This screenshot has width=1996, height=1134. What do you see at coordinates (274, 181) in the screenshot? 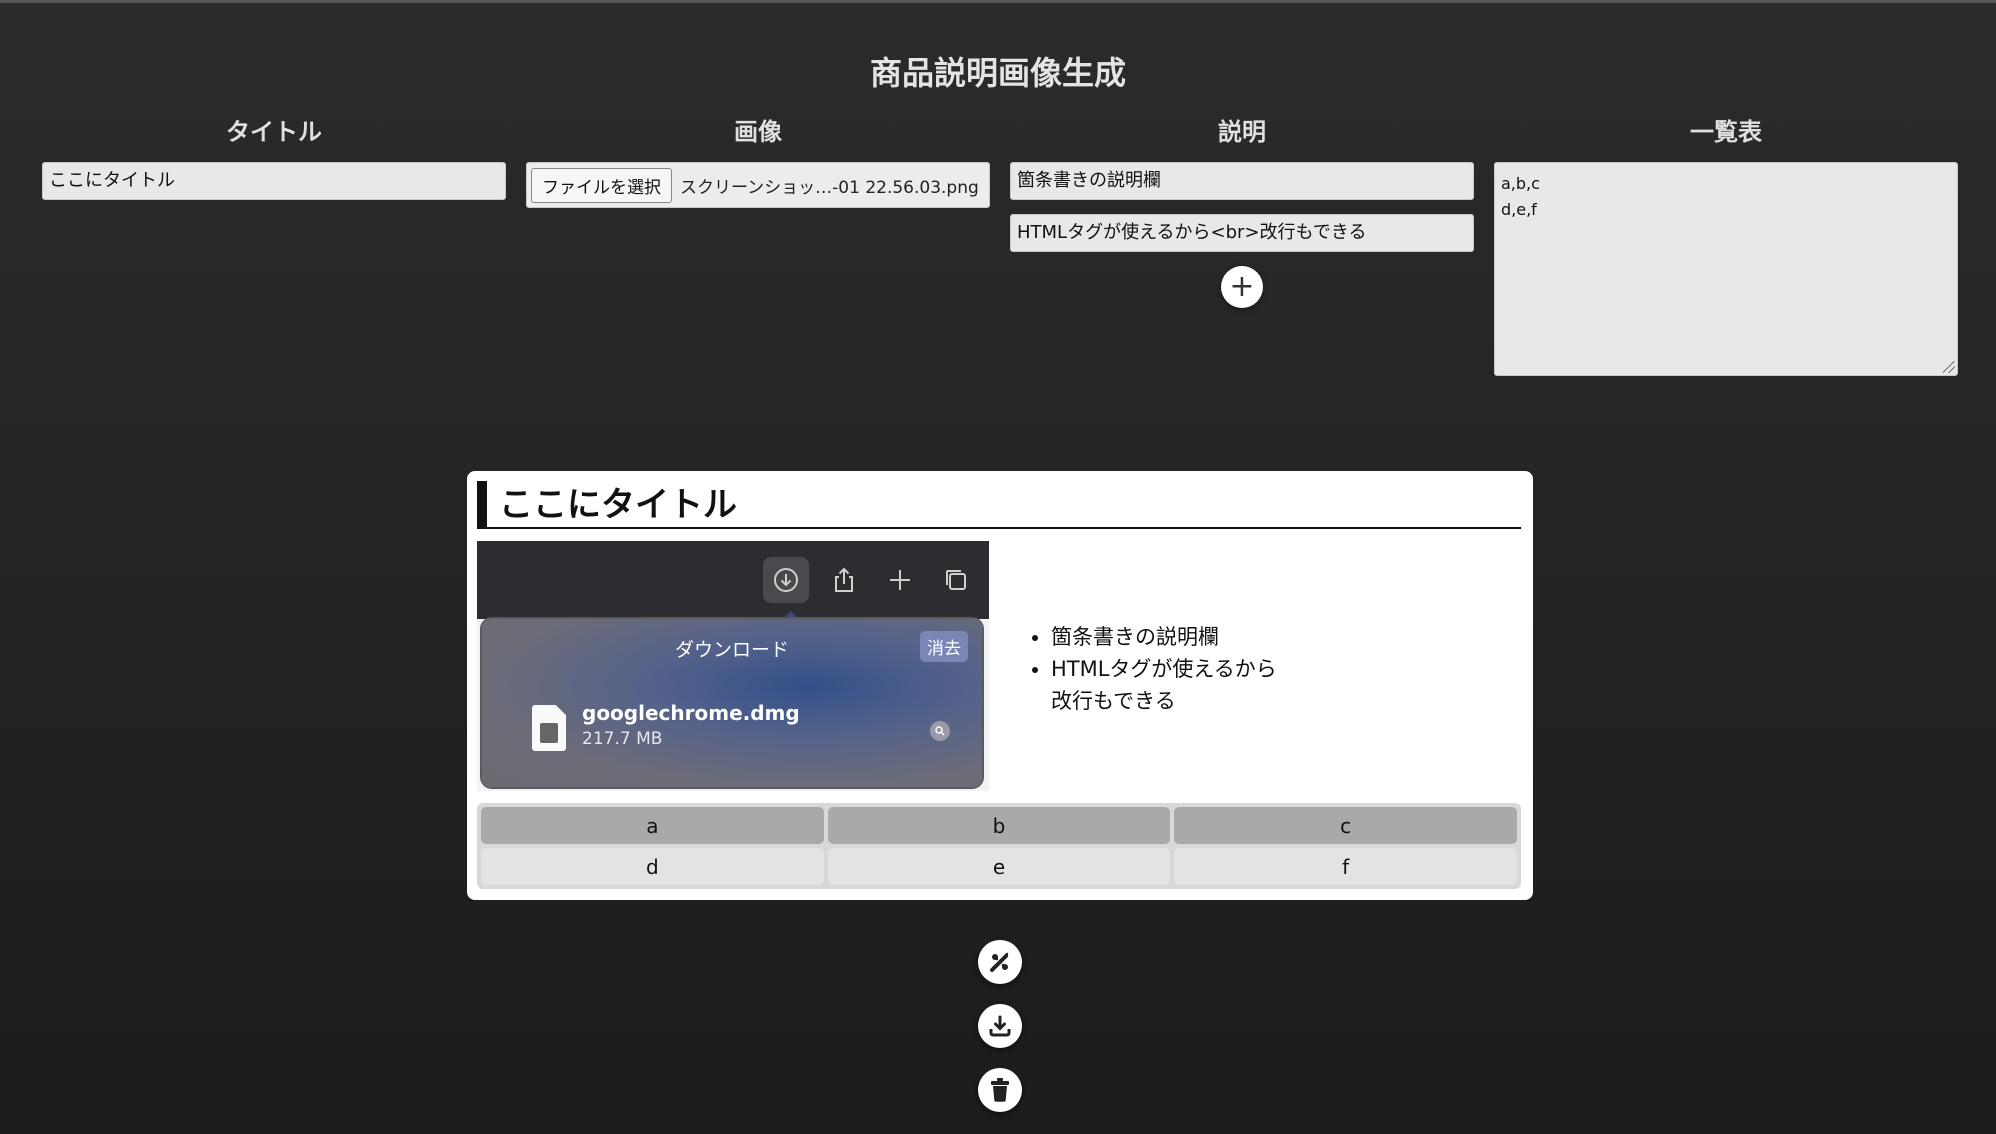
I see `title-input: ここにタイトル` at bounding box center [274, 181].